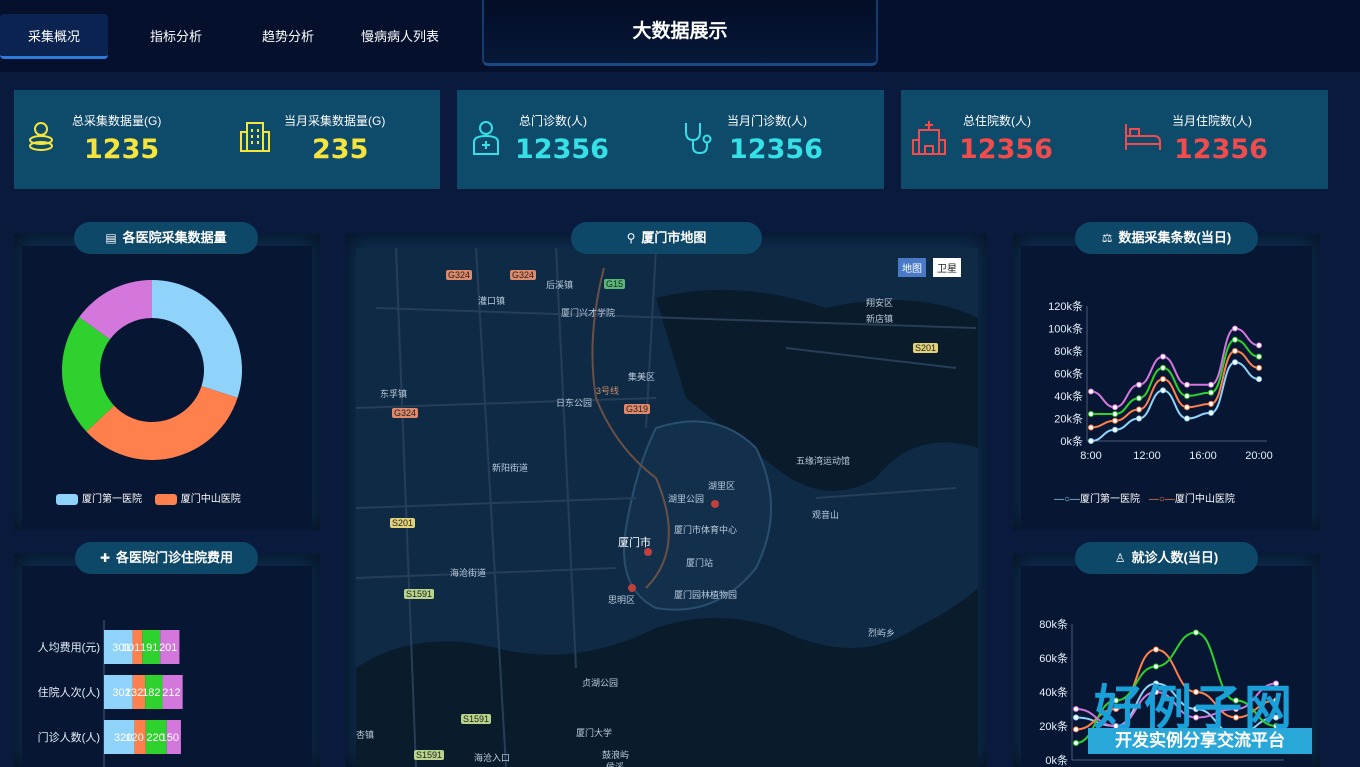 Image resolution: width=1360 pixels, height=767 pixels. Describe the element at coordinates (1175, 557) in the screenshot. I see `panel-title-text: 就诊人数(当日)` at that location.